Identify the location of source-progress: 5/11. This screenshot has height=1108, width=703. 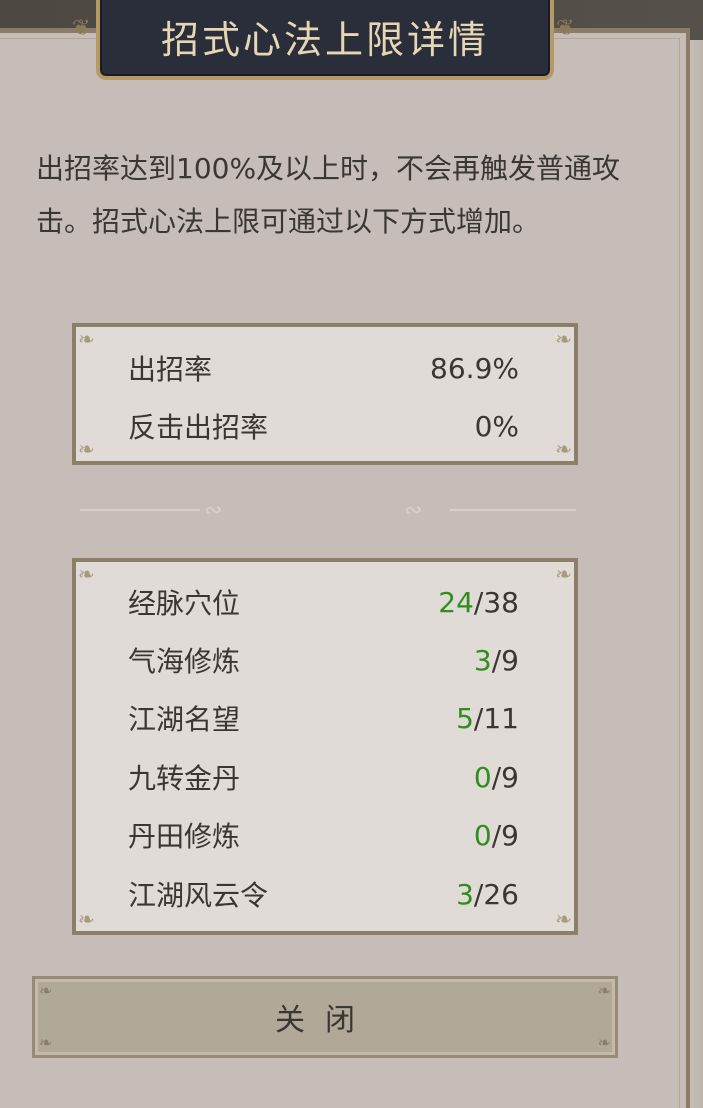
(487, 718).